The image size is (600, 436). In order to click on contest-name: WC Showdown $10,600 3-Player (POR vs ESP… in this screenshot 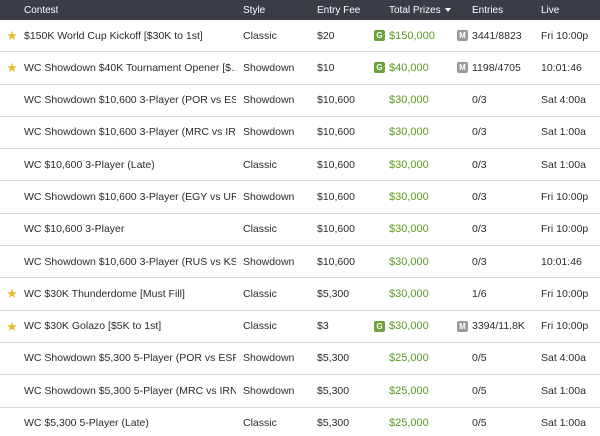, I will do `click(130, 100)`.